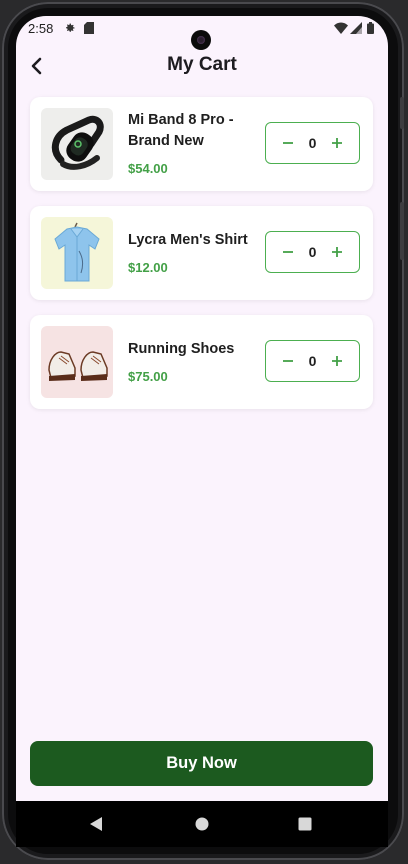 This screenshot has height=864, width=408. What do you see at coordinates (201, 40) in the screenshot?
I see `front-camera` at bounding box center [201, 40].